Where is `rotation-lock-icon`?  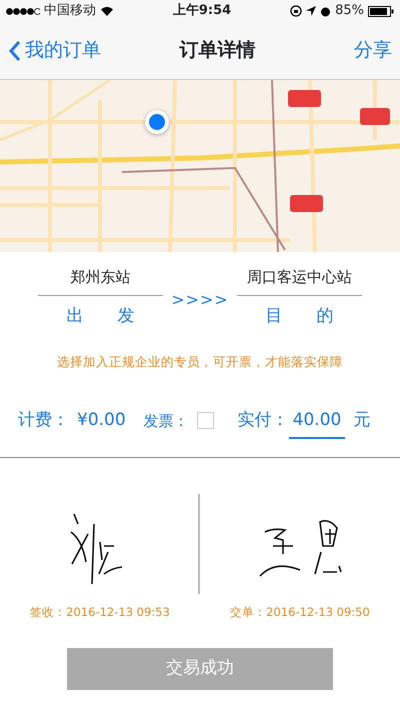
rotation-lock-icon is located at coordinates (296, 11).